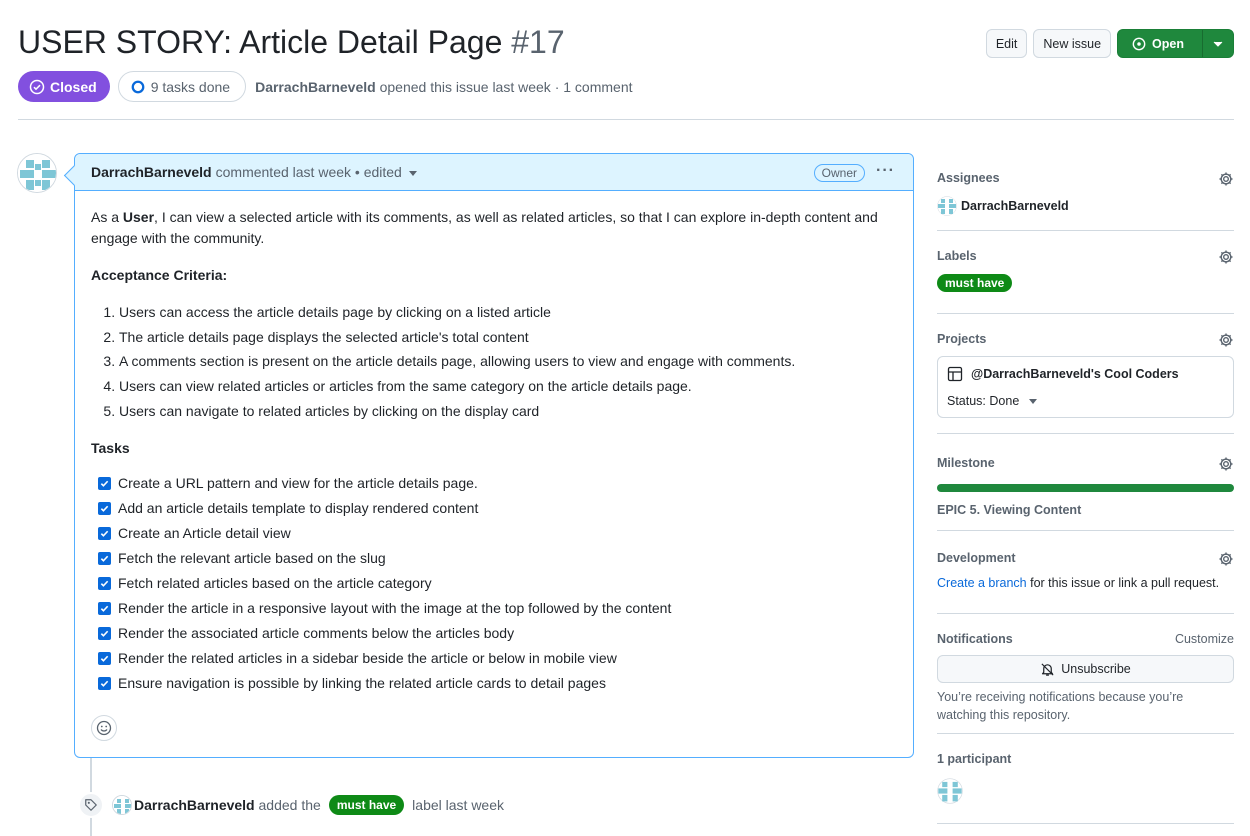  I want to click on chevron-down-icon, so click(1033, 401).